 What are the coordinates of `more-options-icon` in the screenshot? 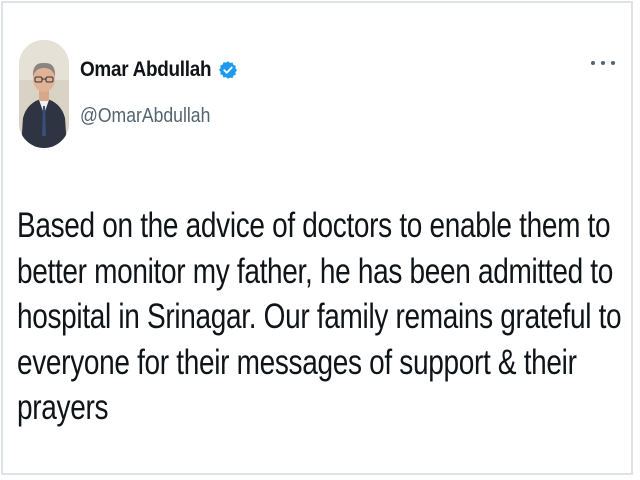 It's located at (603, 63).